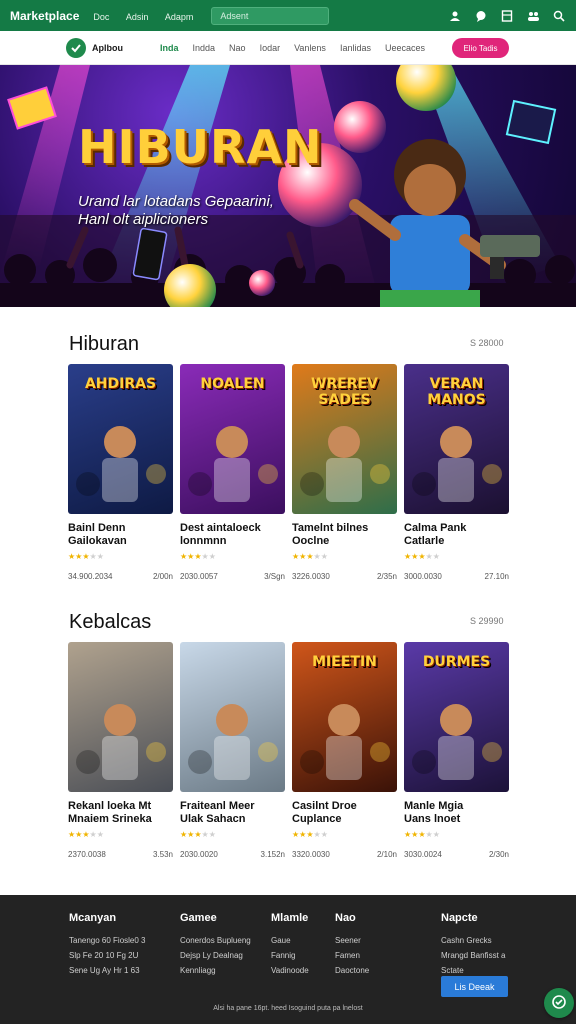 The height and width of the screenshot is (1024, 576). Describe the element at coordinates (386, 854) in the screenshot. I see `card-meta-right: 2/10n` at that location.